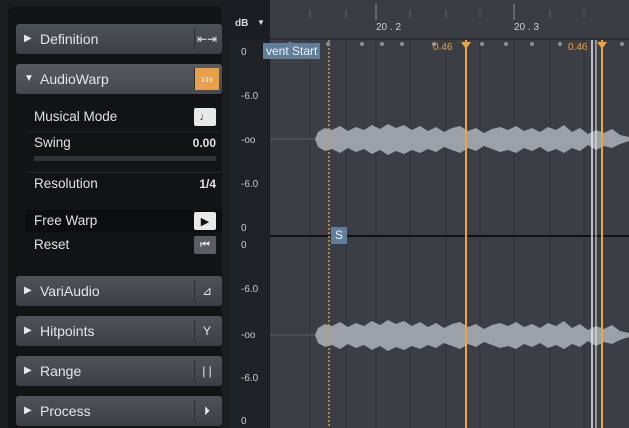  I want to click on resolution-row: Resolution 1/4, so click(124, 183).